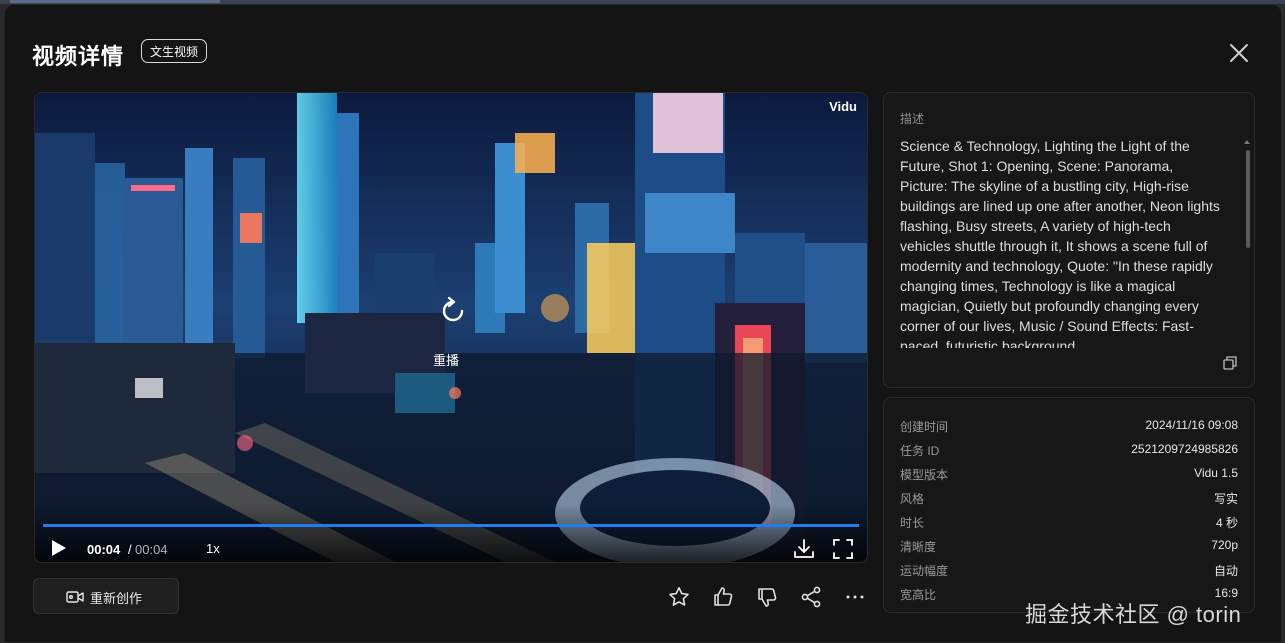 This screenshot has width=1285, height=643. I want to click on current-time: 00:04, so click(104, 549).